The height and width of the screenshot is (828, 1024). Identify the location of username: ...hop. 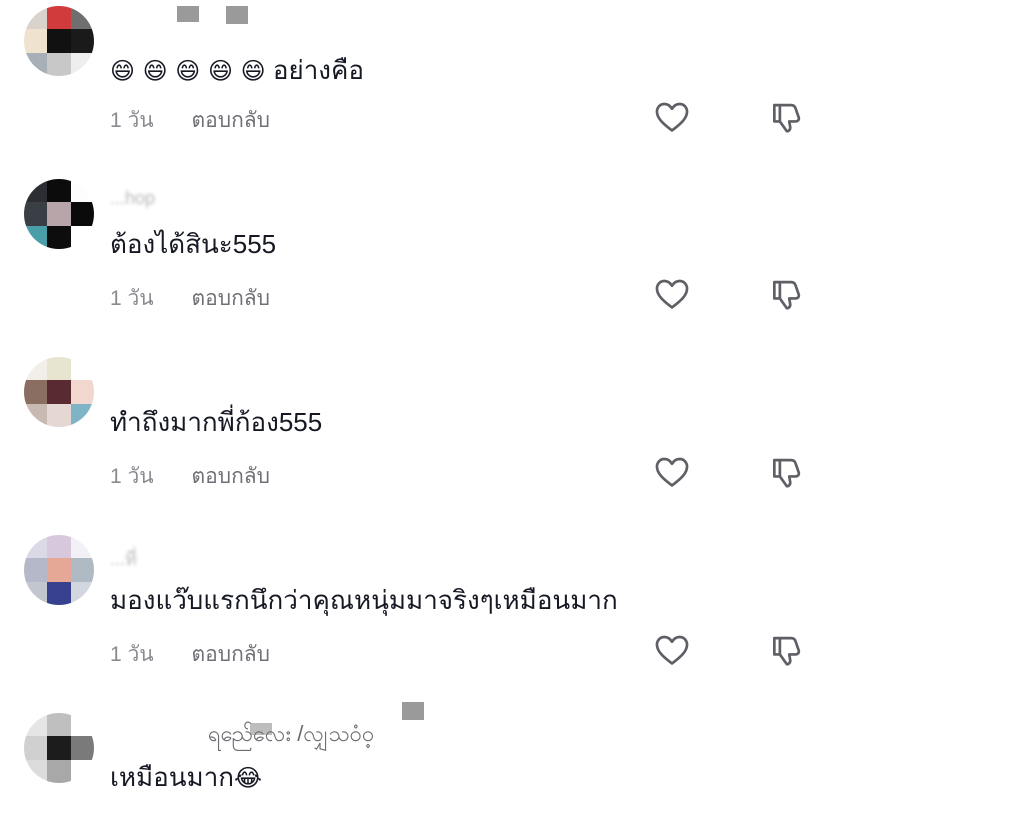
(132, 198).